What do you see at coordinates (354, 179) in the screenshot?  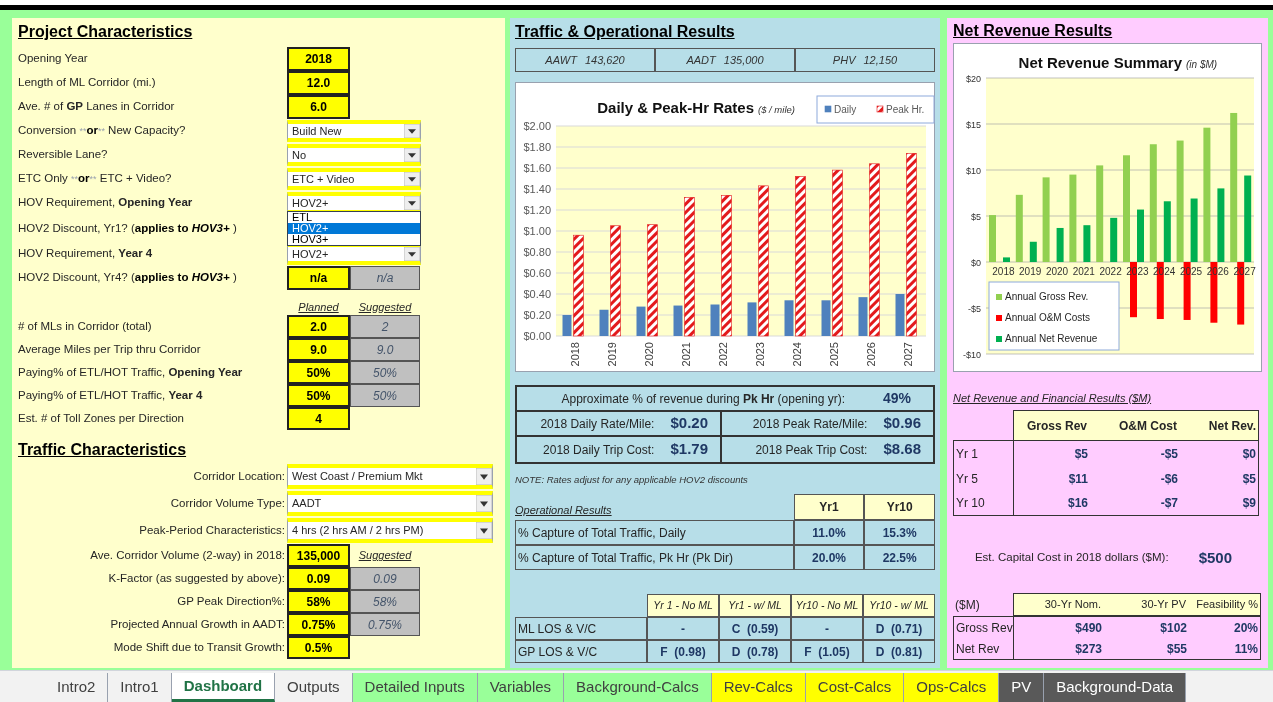 I see `dropdown: ETC + Video` at bounding box center [354, 179].